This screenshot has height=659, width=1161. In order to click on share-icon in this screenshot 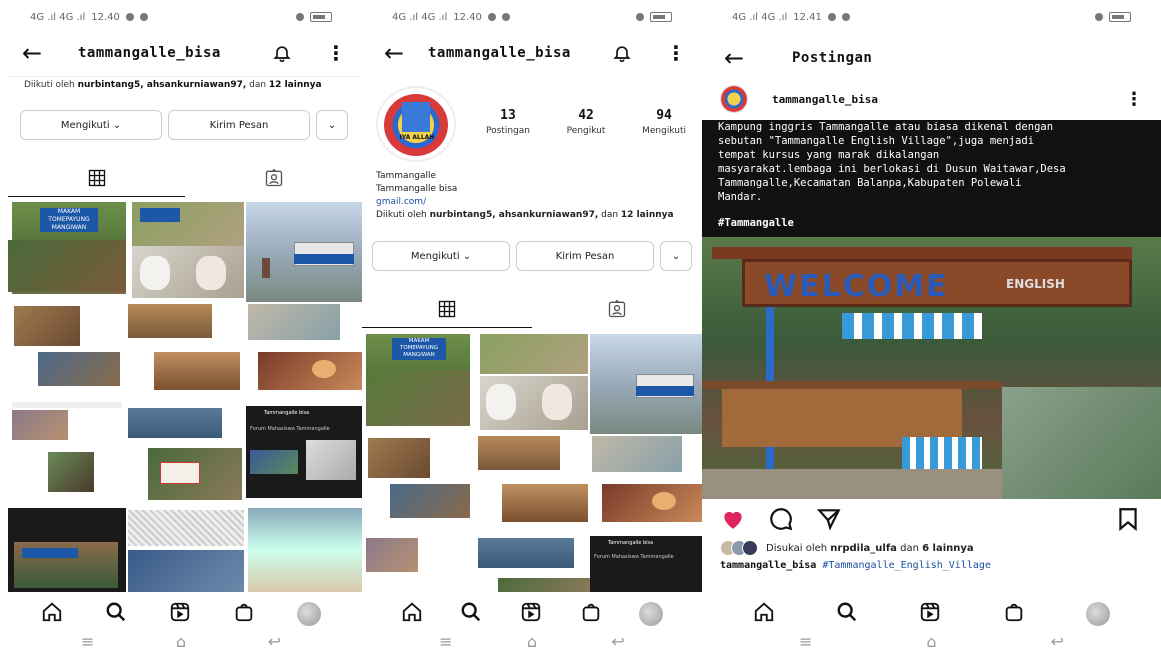, I will do `click(829, 521)`.